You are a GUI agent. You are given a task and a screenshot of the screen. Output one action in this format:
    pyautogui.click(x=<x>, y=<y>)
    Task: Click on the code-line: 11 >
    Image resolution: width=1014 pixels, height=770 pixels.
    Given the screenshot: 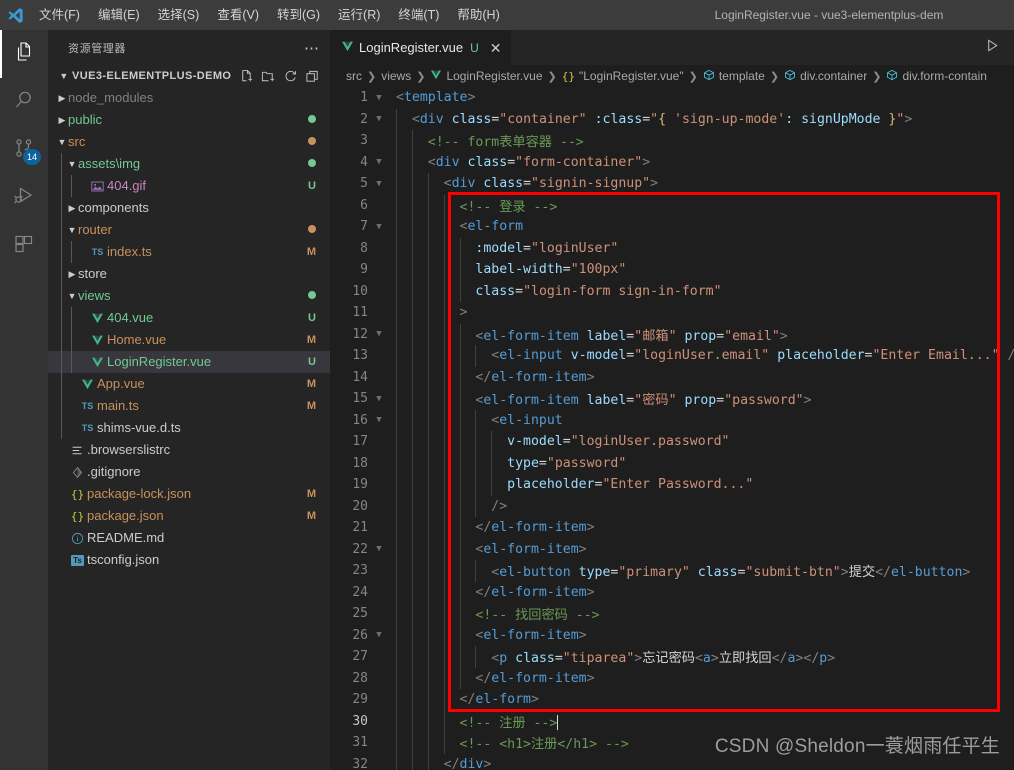 What is the action you would take?
    pyautogui.click(x=672, y=313)
    